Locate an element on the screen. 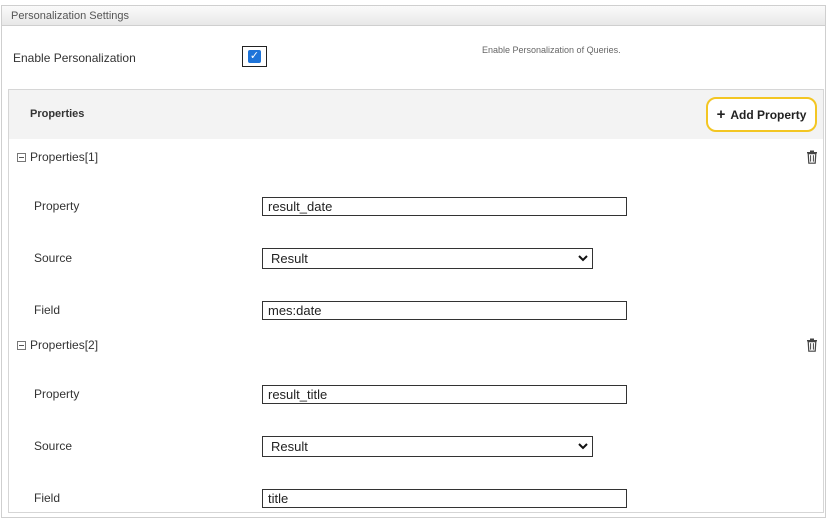 The height and width of the screenshot is (522, 830). properties-group-1-header: Properties[1] is located at coordinates (57, 157).